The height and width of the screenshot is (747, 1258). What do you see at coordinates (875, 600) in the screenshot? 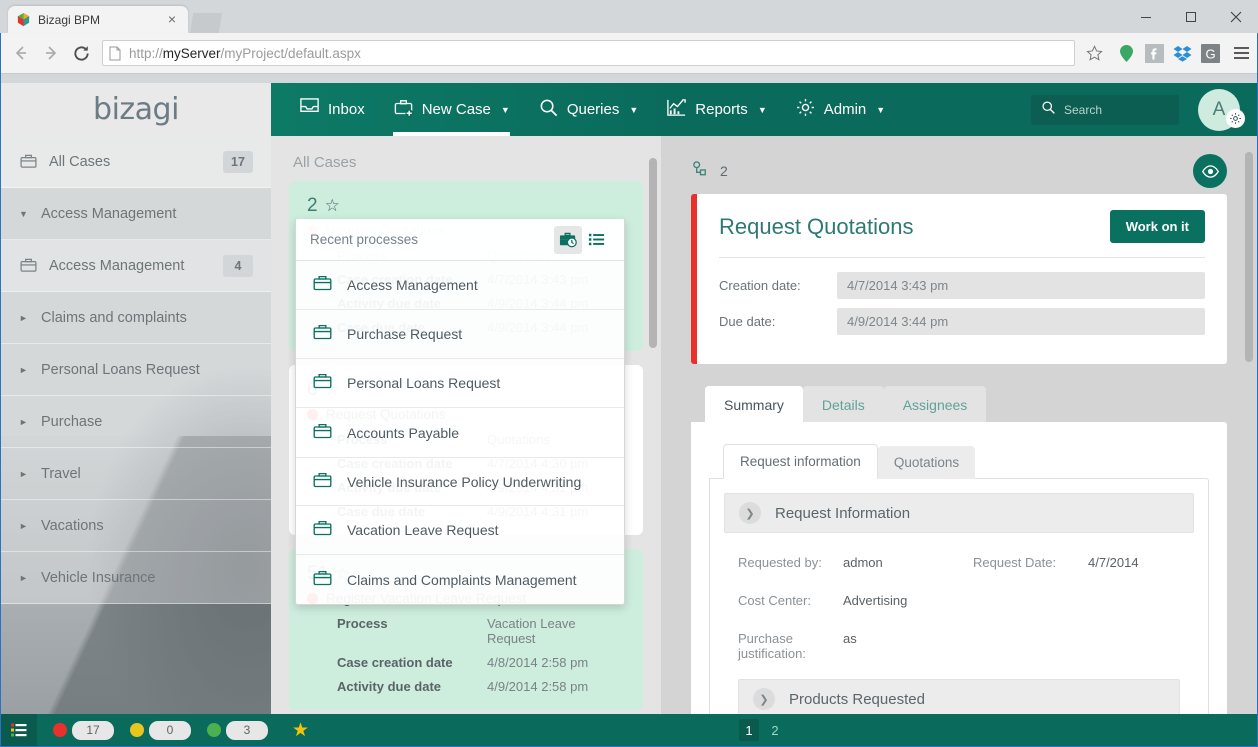
I see `cost-center-value: Advertising` at bounding box center [875, 600].